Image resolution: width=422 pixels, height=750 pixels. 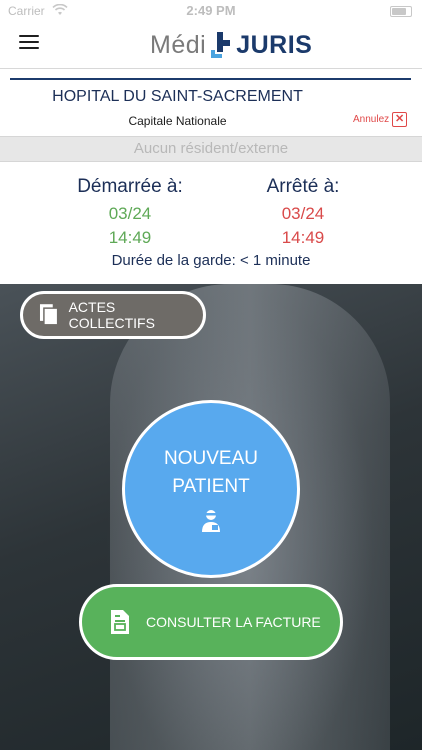 What do you see at coordinates (371, 119) in the screenshot?
I see `cancel-label: Annulez` at bounding box center [371, 119].